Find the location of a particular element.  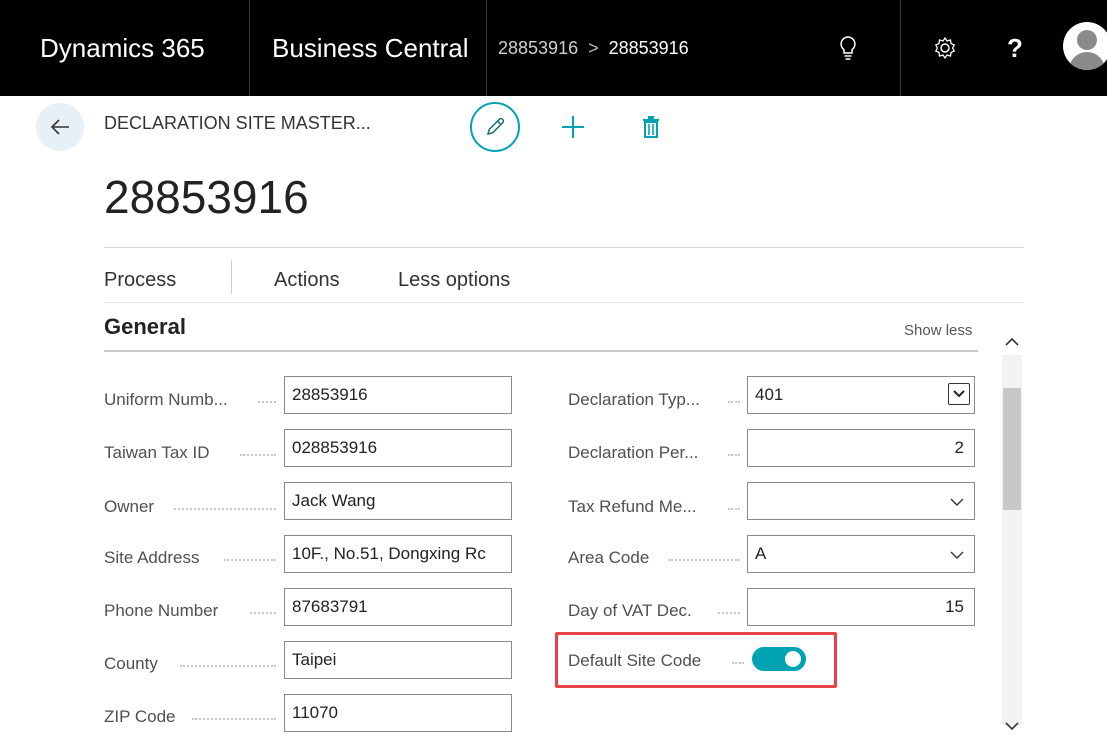

field-label-zip-code: ZIP Code is located at coordinates (140, 716).